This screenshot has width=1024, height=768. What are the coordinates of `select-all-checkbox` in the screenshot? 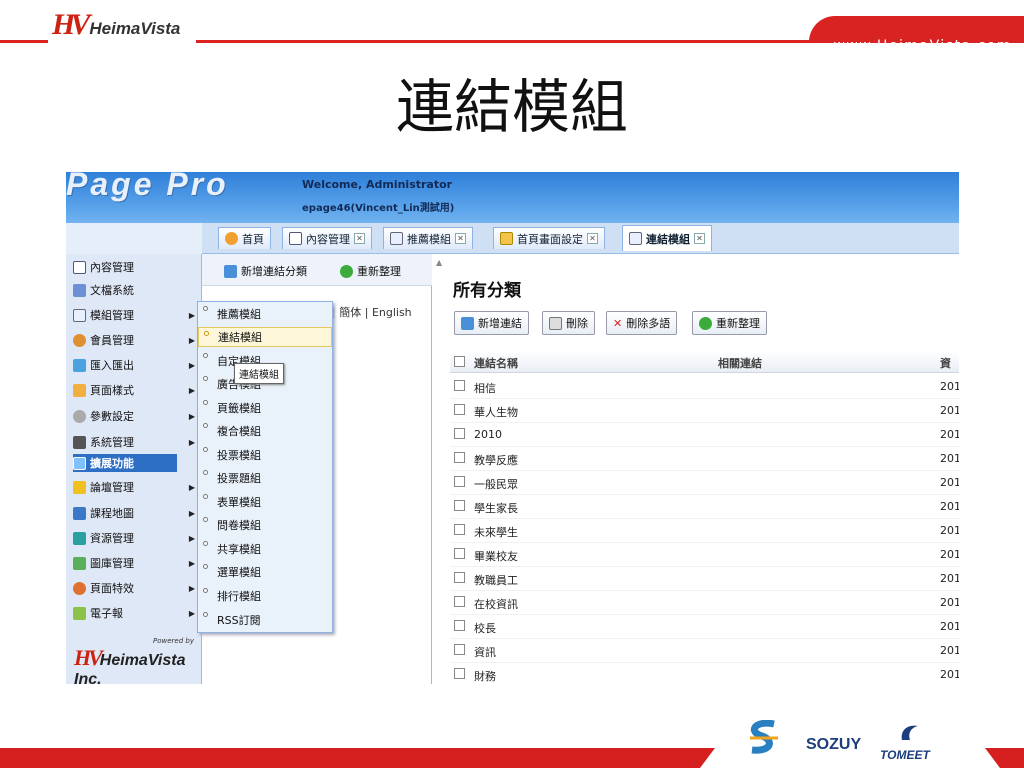 It's located at (459, 361).